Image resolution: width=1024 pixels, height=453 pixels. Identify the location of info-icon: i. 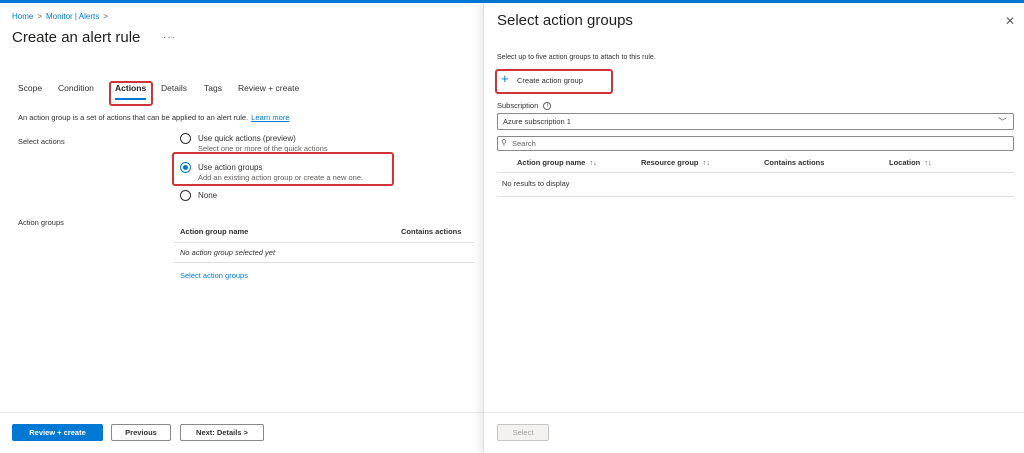
(547, 106).